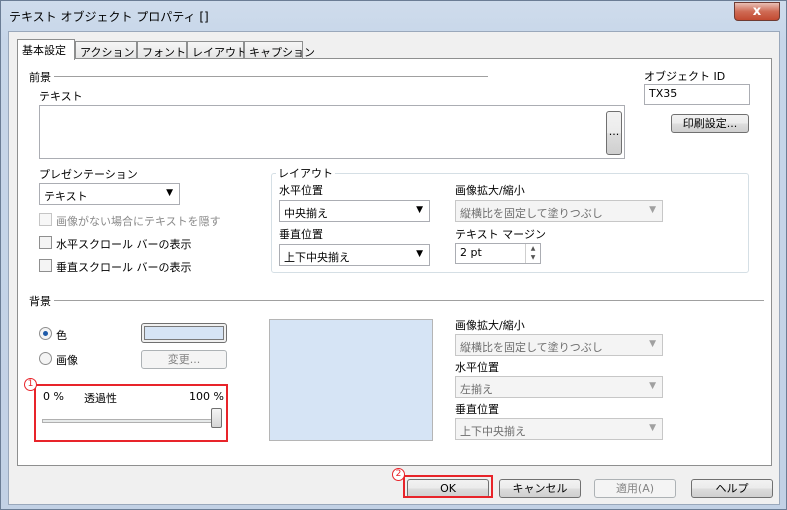 Image resolution: width=787 pixels, height=510 pixels. I want to click on bg-v-position-label: 垂直位置, so click(477, 409).